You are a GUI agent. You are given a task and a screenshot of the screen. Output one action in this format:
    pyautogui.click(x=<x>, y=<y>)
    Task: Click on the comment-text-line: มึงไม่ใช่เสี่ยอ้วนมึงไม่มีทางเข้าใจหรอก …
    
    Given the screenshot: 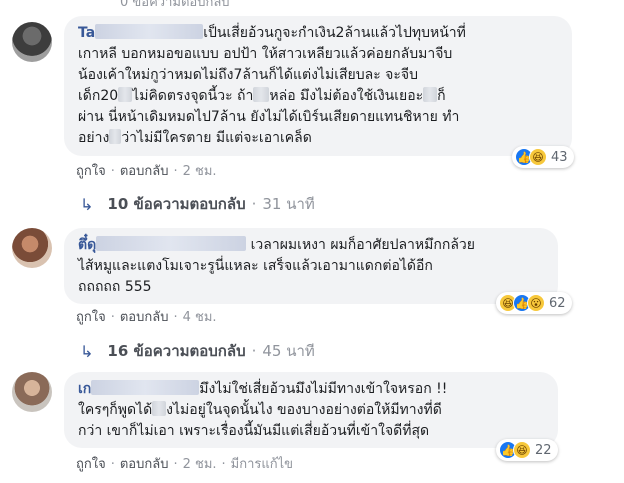 What is the action you would take?
    pyautogui.click(x=323, y=389)
    